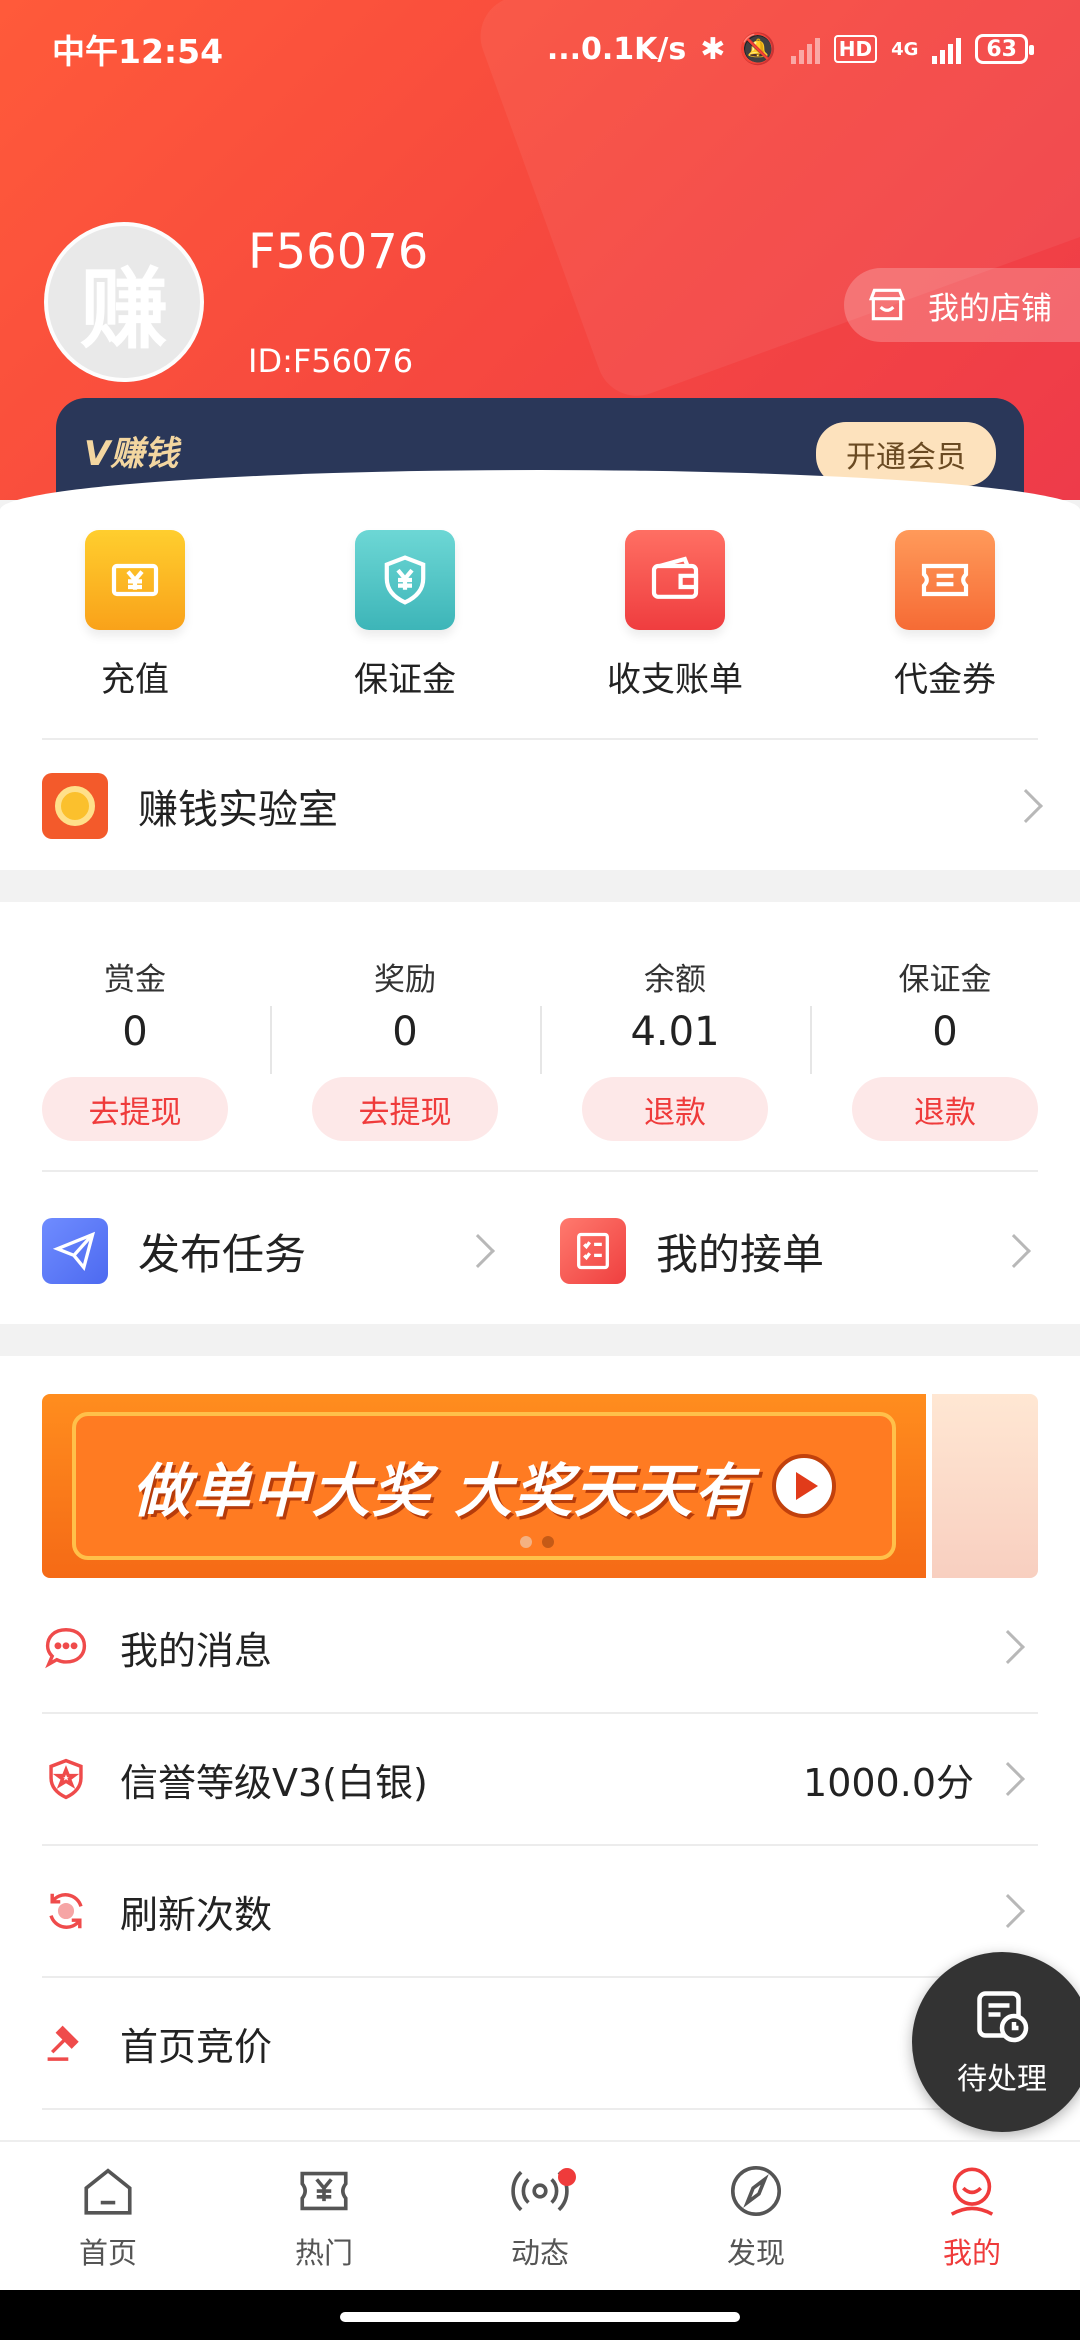 The height and width of the screenshot is (2340, 1080). Describe the element at coordinates (108, 2216) in the screenshot. I see `tab-home: 首页` at that location.